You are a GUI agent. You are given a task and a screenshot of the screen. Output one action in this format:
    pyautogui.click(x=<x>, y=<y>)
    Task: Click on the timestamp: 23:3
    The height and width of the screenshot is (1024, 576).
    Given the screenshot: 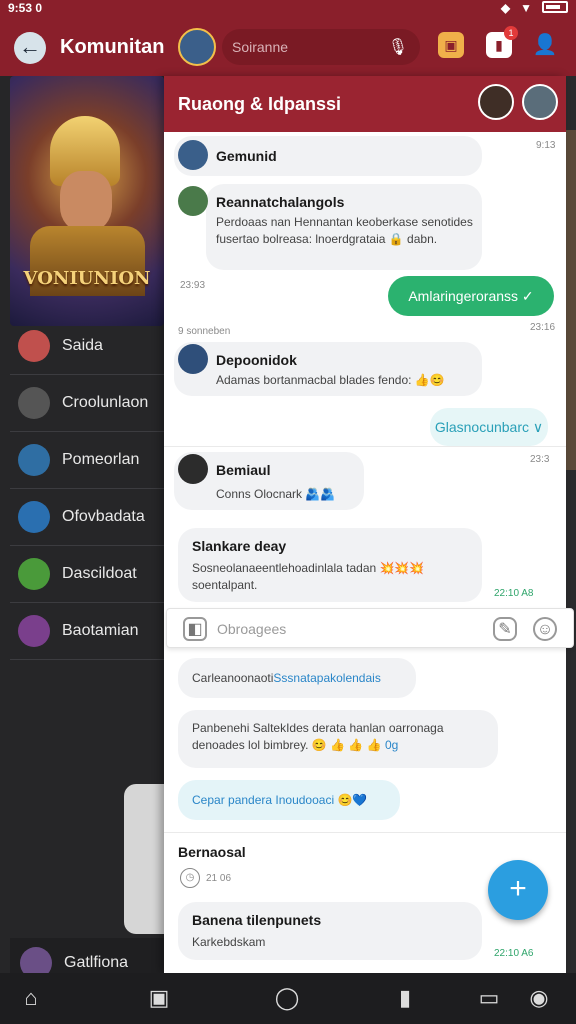 What is the action you would take?
    pyautogui.click(x=540, y=459)
    